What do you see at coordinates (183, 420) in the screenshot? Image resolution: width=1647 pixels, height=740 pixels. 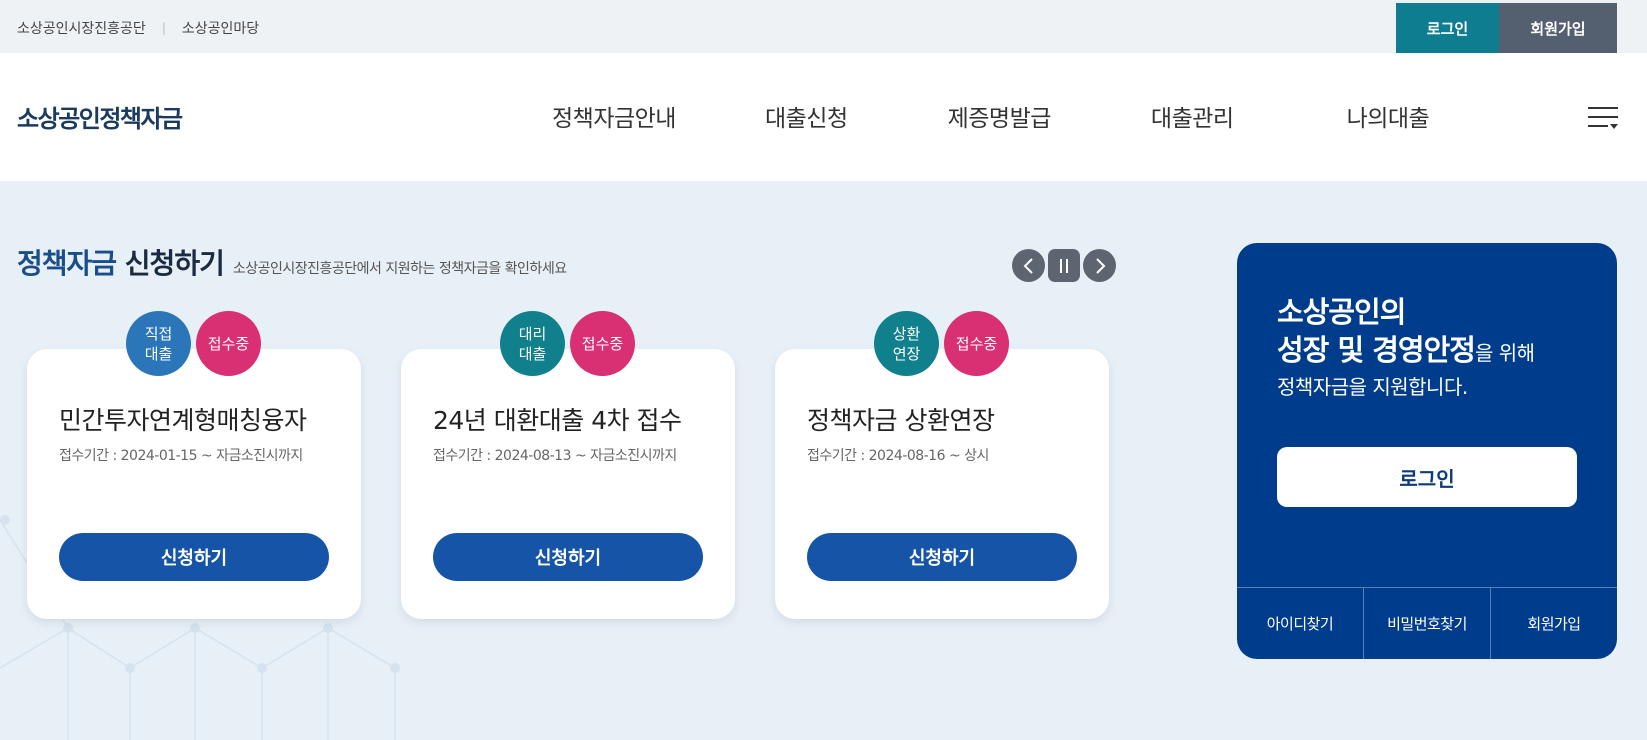 I see `card-title: 민간투자연계형매칭융자` at bounding box center [183, 420].